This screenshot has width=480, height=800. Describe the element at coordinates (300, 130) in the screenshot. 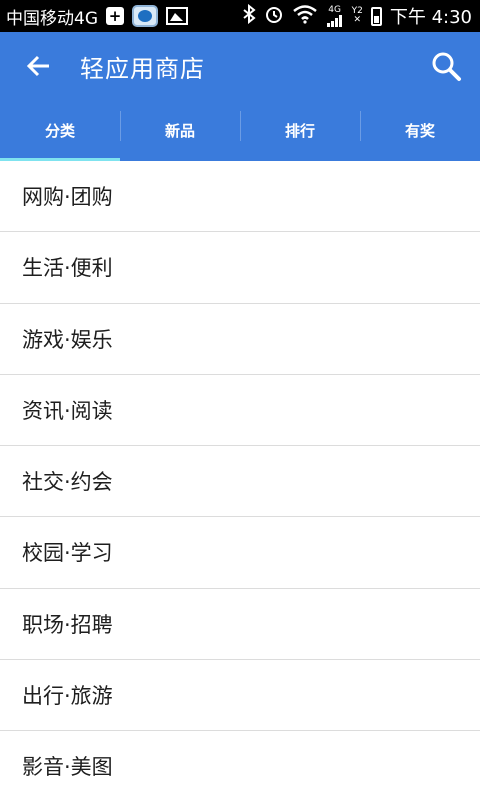

I see `tab-ranking: 排行` at that location.